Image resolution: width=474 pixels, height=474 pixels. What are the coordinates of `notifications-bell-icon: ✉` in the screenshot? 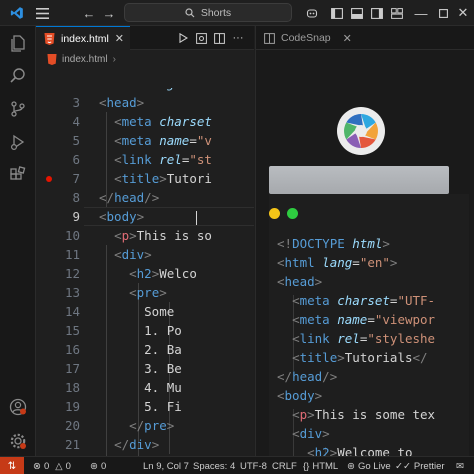 It's located at (460, 465).